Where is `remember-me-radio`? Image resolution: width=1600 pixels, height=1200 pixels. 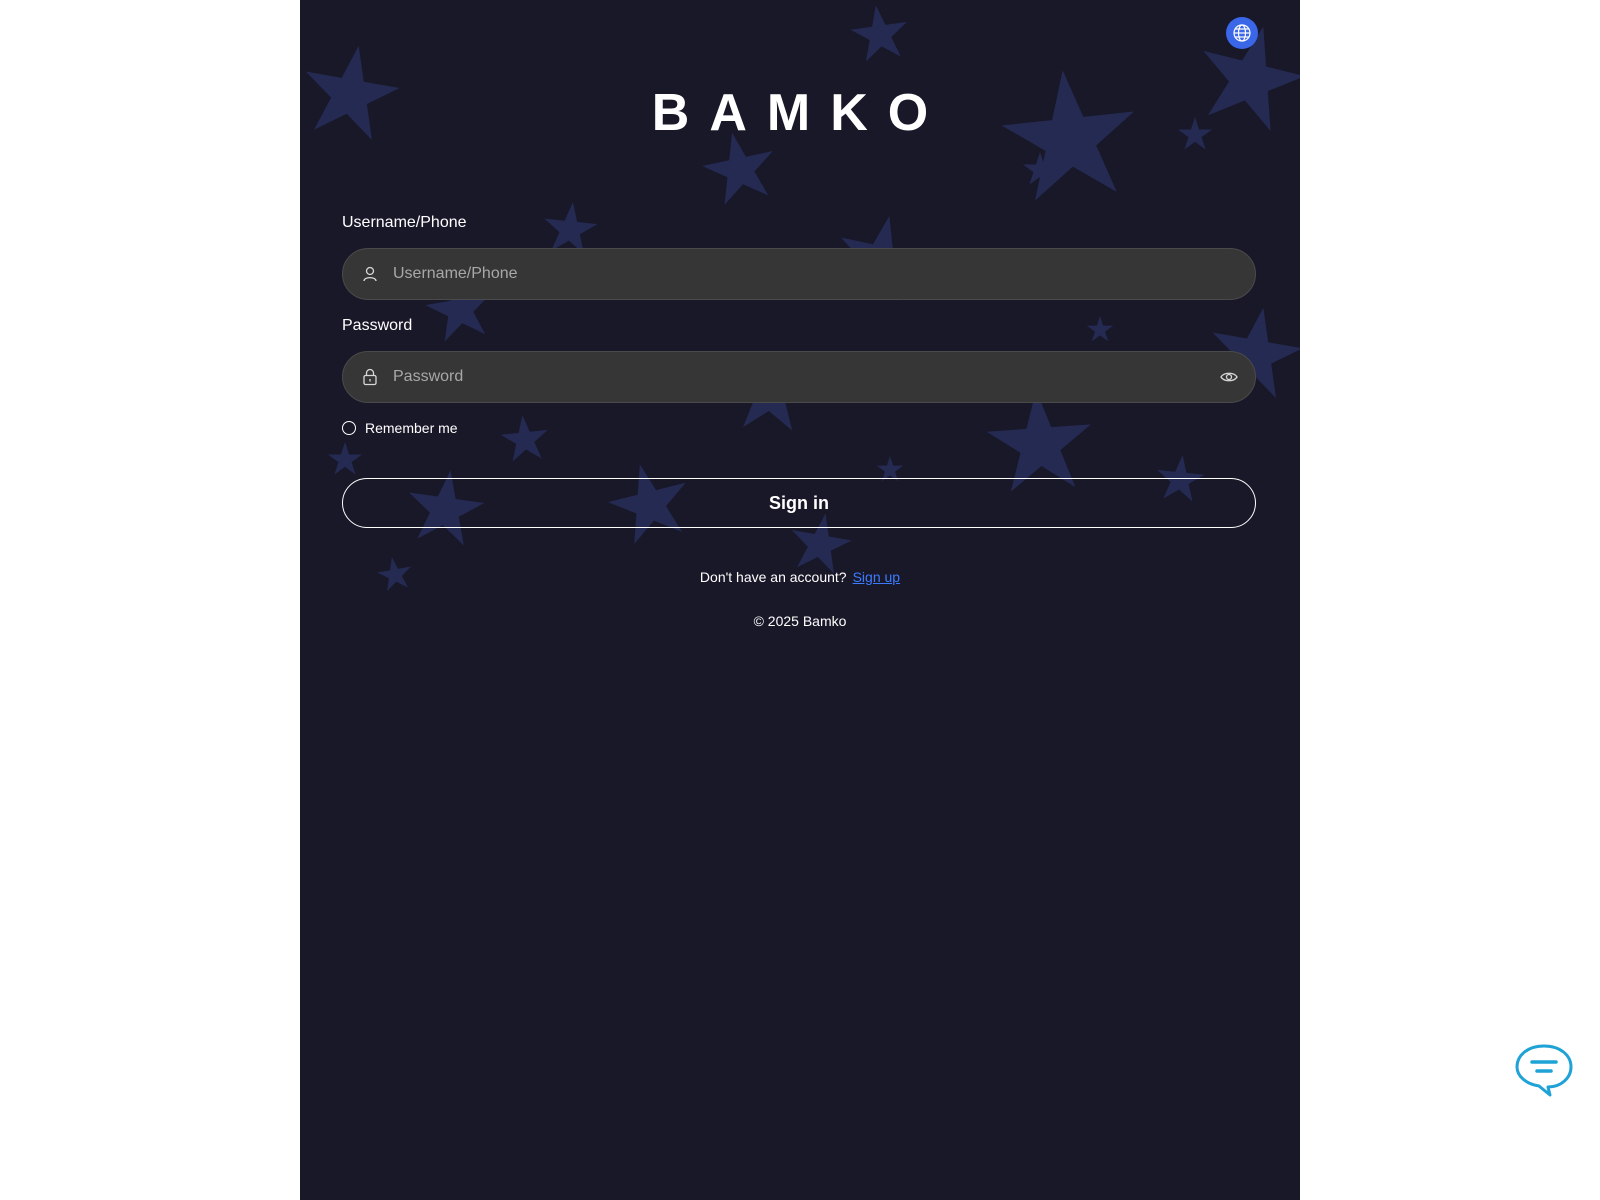 remember-me-radio is located at coordinates (349, 428).